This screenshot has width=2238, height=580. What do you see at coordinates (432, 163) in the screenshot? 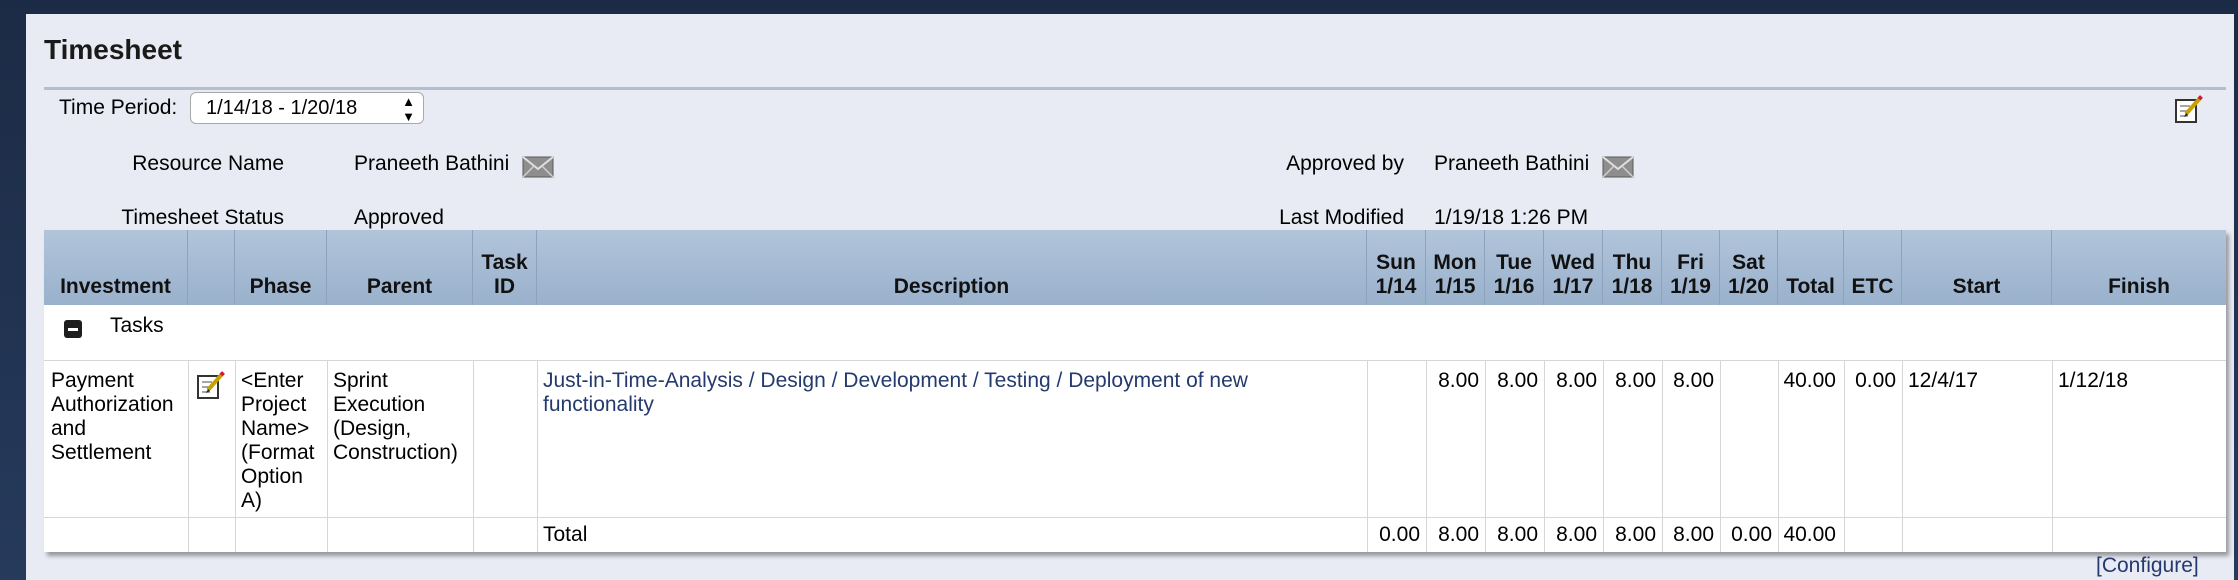
I see `resource-name-value: Praneeth Bathini` at bounding box center [432, 163].